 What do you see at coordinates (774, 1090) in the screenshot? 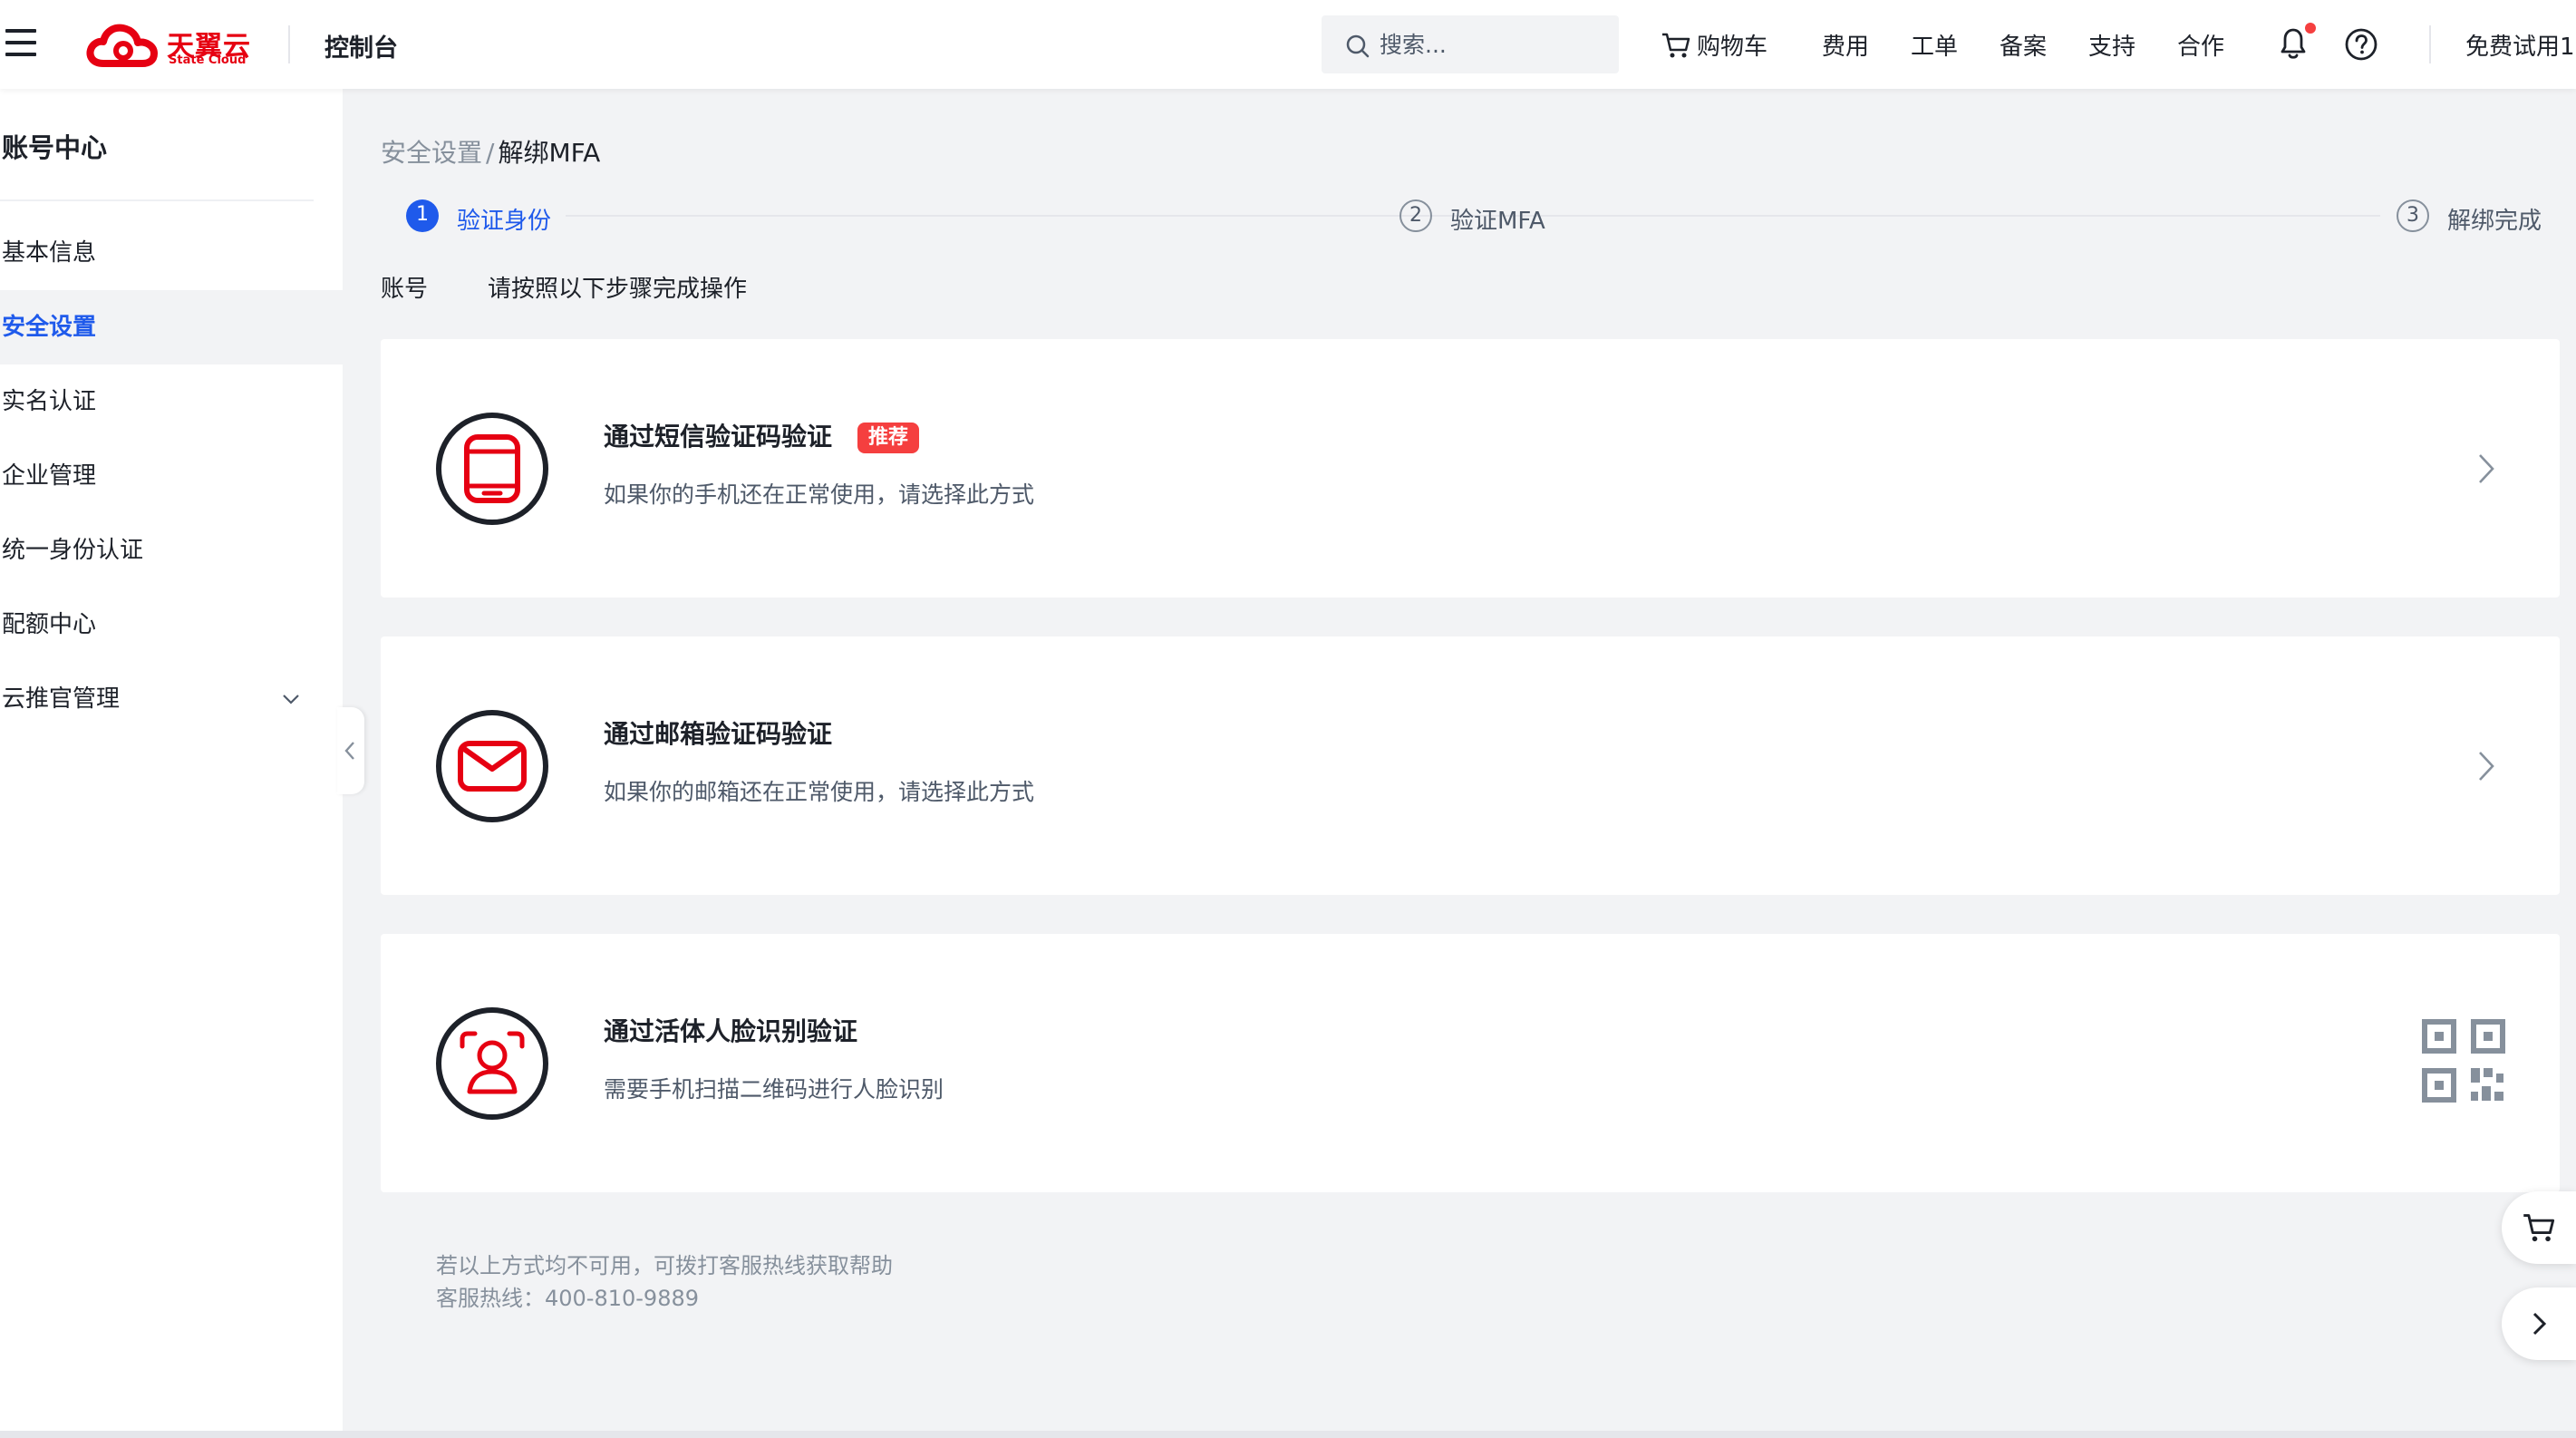
I see `method-description: 需要手机扫描二维码进行人脸识别` at bounding box center [774, 1090].